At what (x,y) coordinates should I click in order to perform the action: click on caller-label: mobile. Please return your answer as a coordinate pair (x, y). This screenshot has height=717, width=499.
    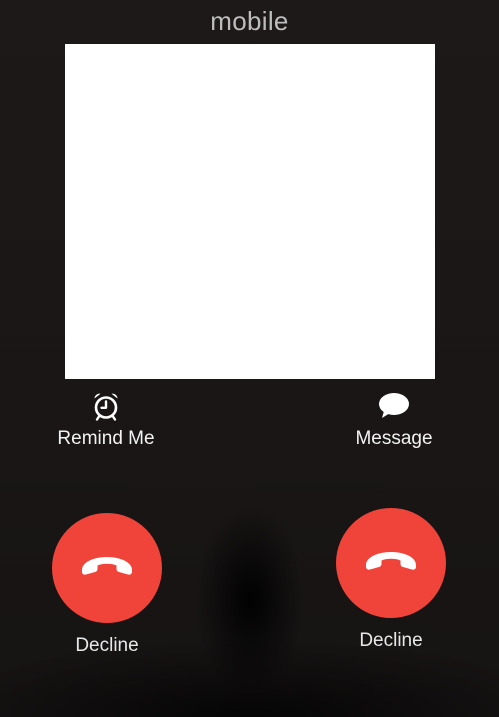
    Looking at the image, I should click on (249, 21).